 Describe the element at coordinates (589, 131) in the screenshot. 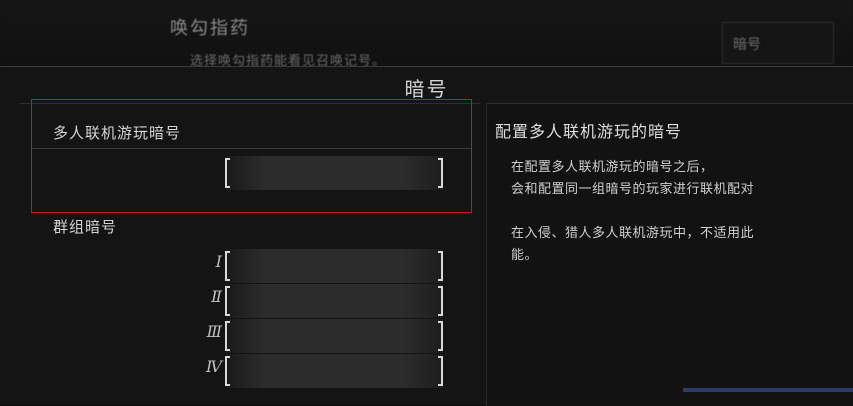

I see `help-title: 配置多人联机游玩的暗号` at that location.